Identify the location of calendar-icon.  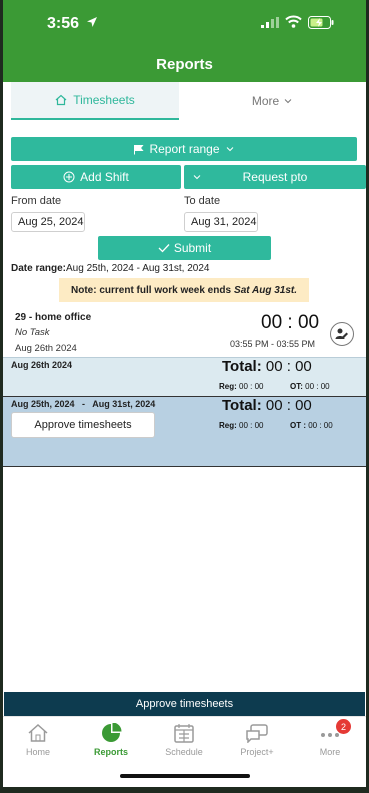
(184, 733).